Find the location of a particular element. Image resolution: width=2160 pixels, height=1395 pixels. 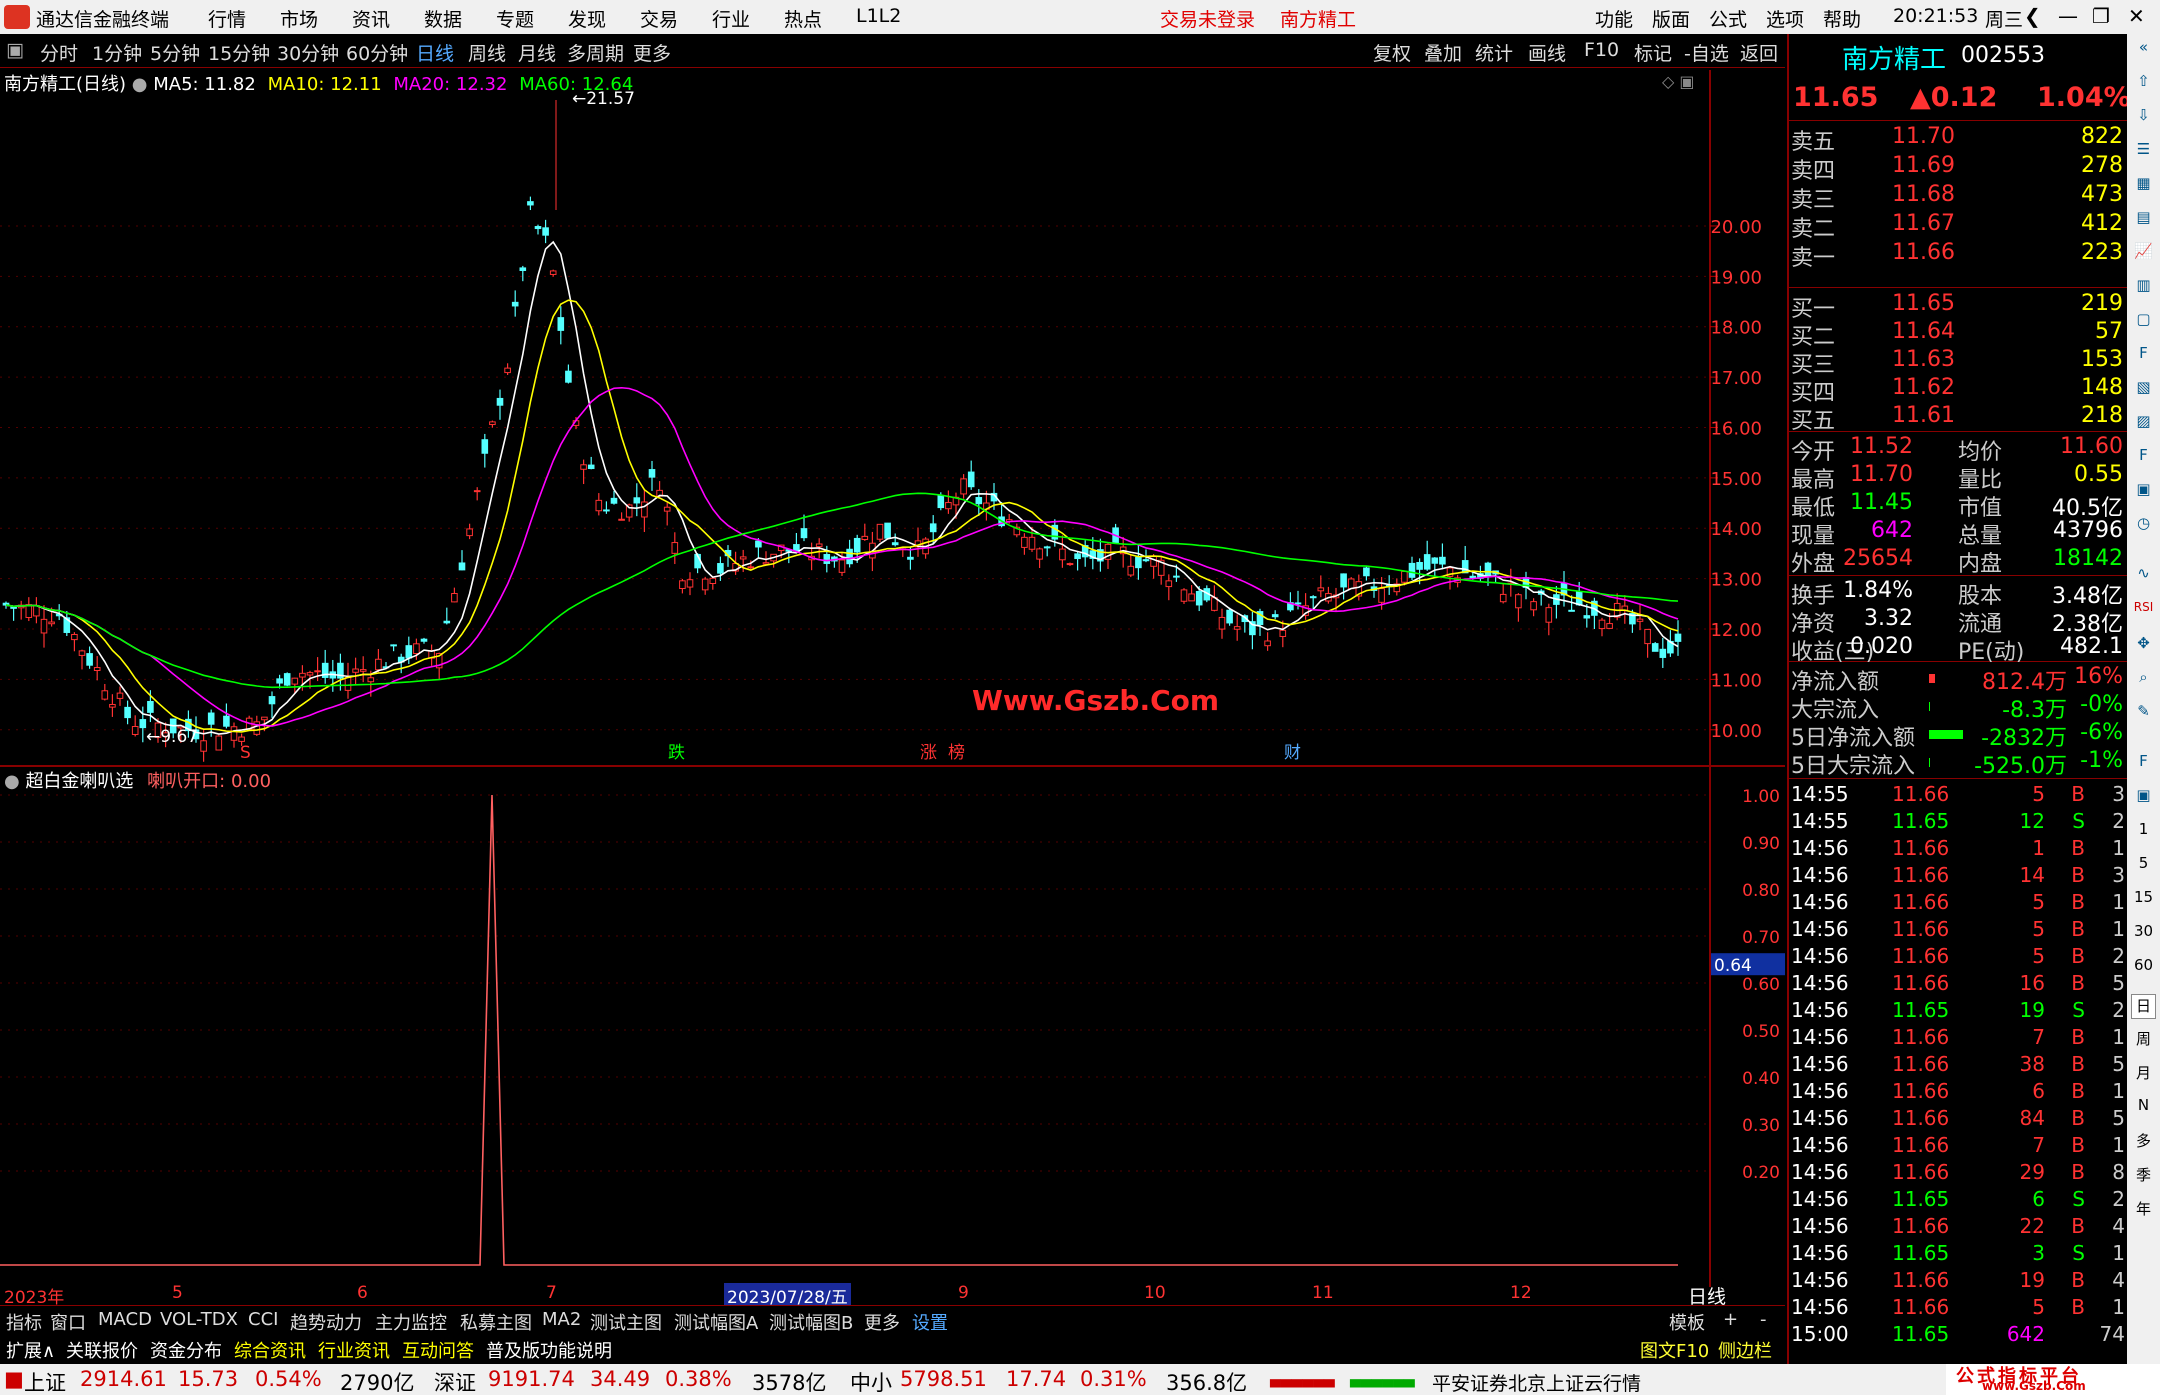

menu-l1l2: L1L2 is located at coordinates (878, 16).